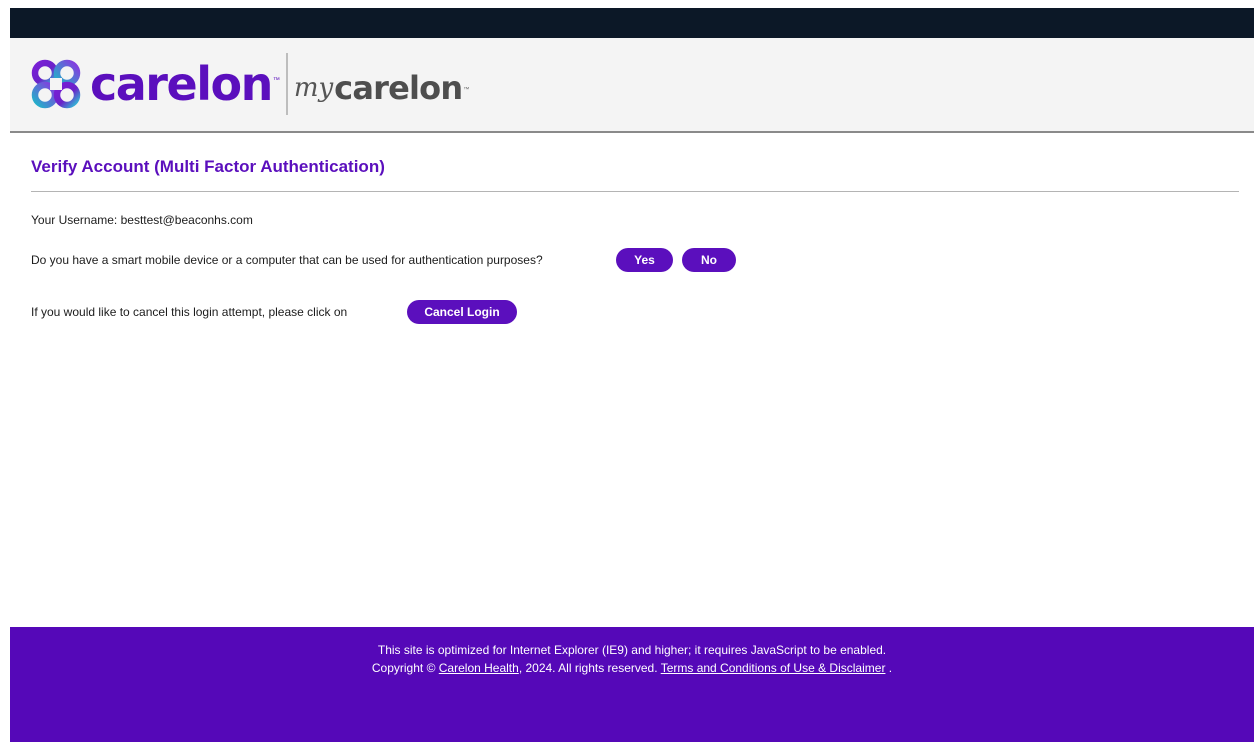 The width and height of the screenshot is (1254, 742). Describe the element at coordinates (142, 220) in the screenshot. I see `username-line: Your Username: besttest@beaconhs.com` at that location.